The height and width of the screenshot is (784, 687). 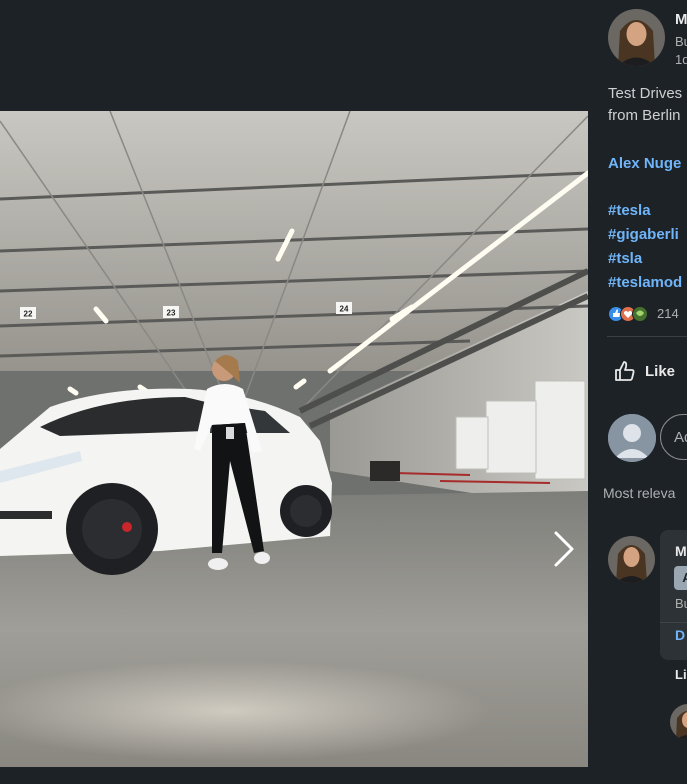 I want to click on reaction-count: 214, so click(x=668, y=313).